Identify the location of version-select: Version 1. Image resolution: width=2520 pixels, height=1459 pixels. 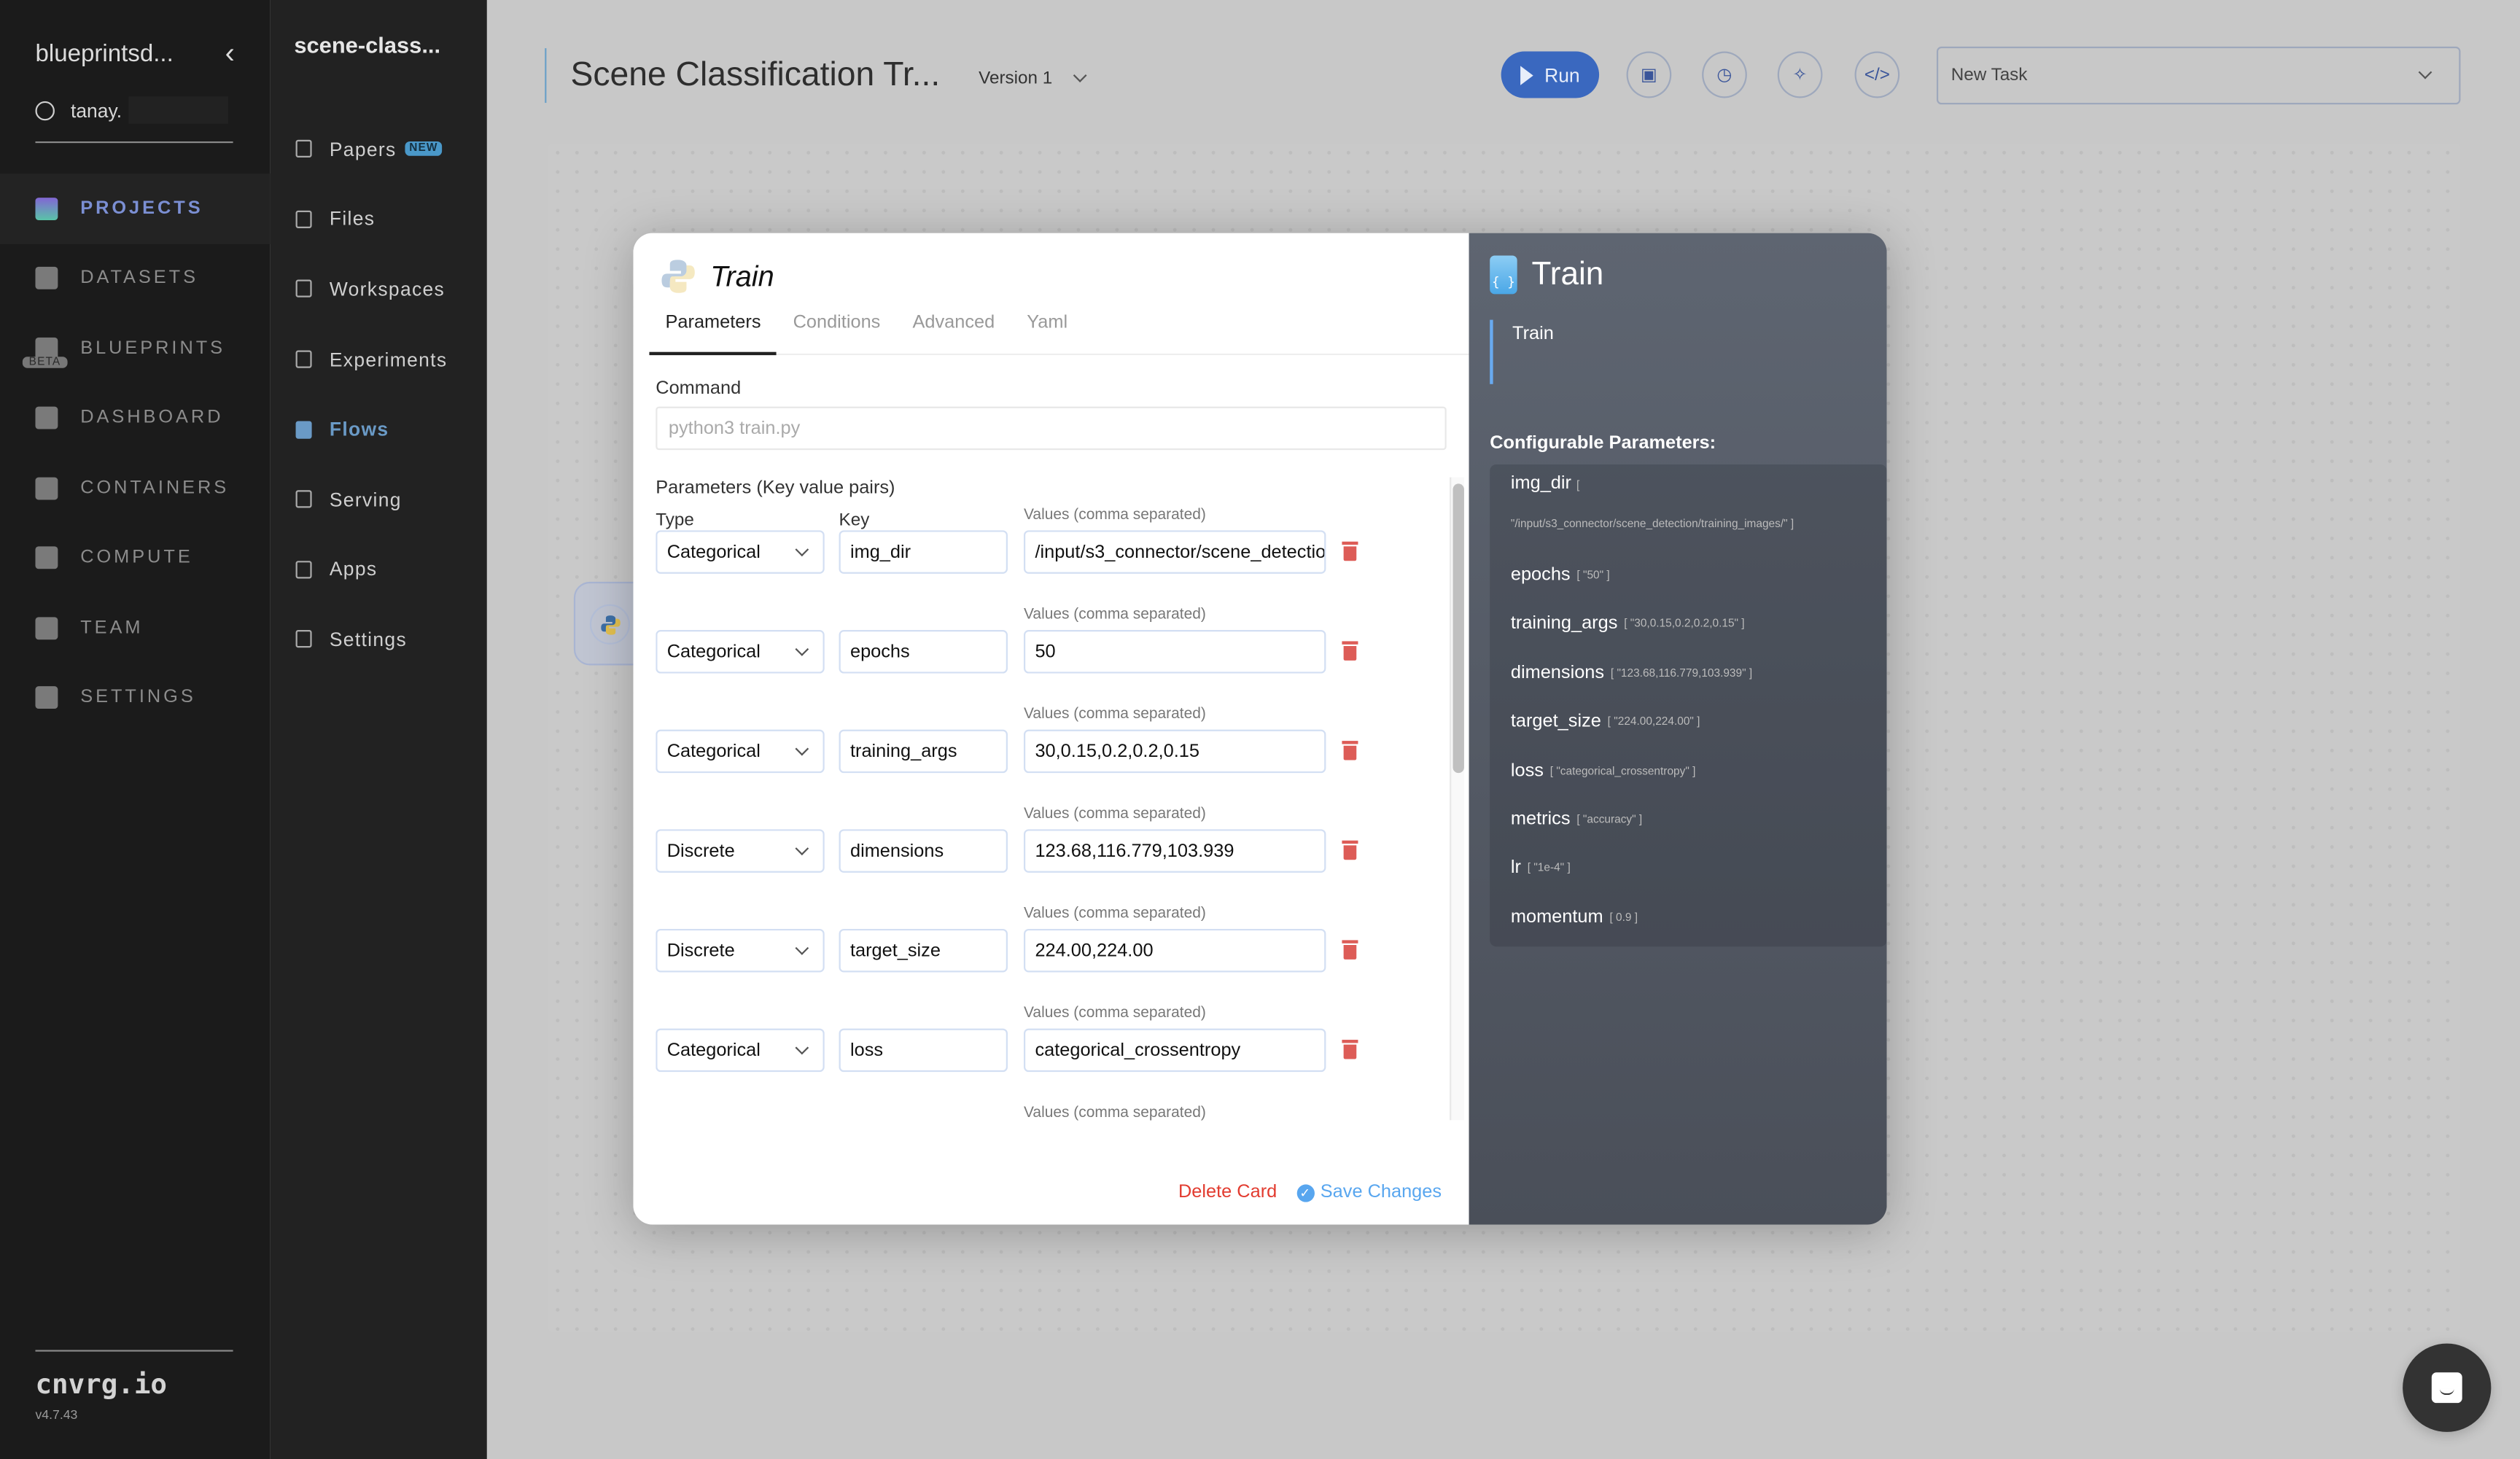
(1033, 75).